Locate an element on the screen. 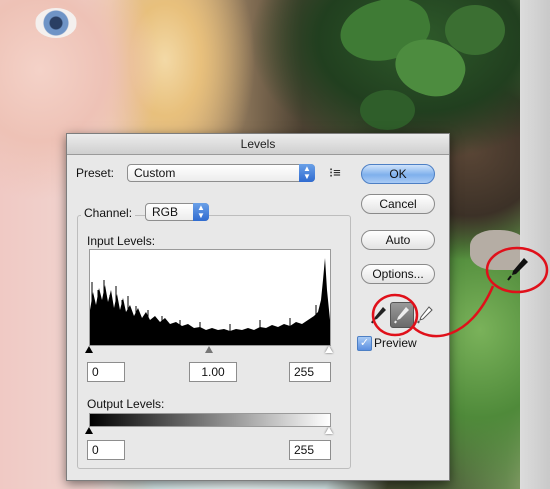 Image resolution: width=550 pixels, height=489 pixels. cancel-button: Cancel is located at coordinates (398, 204).